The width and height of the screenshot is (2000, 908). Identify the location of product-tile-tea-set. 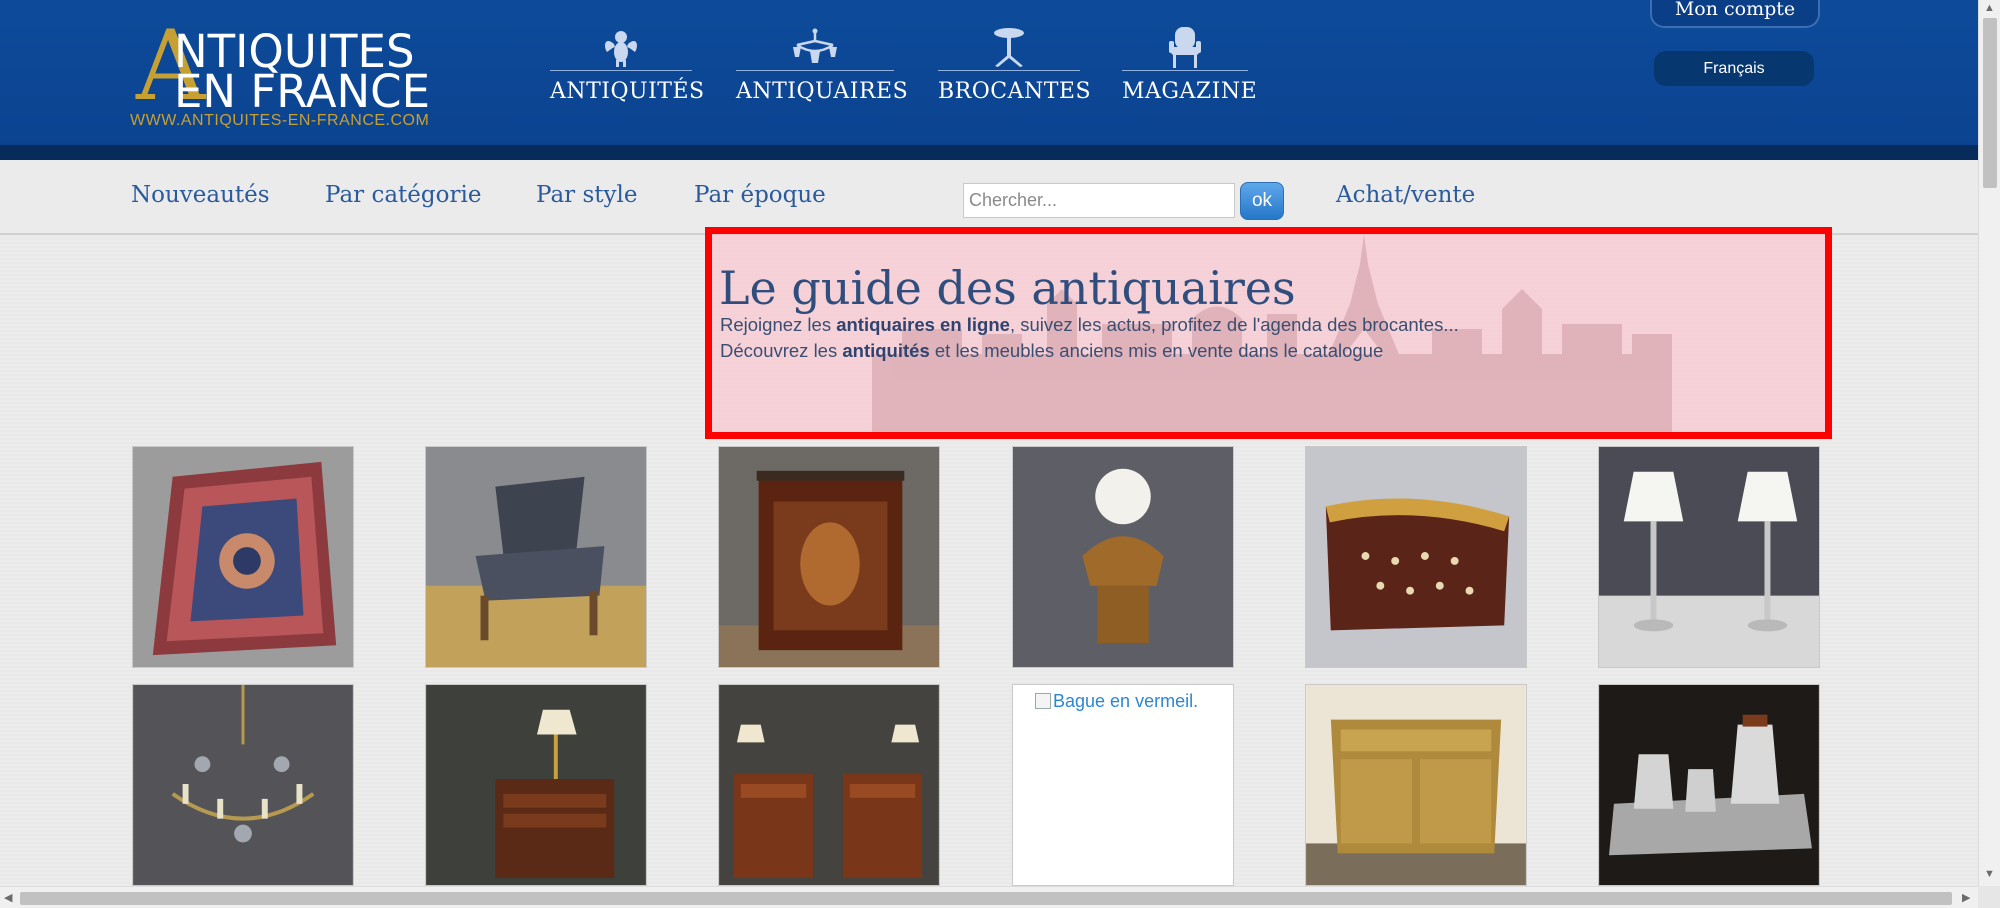
(1709, 785).